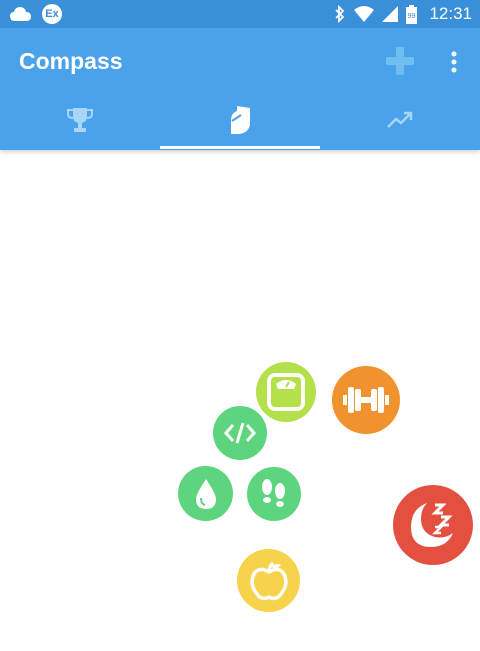 This screenshot has height=651, width=480. I want to click on goal-bubble-coding, so click(240, 433).